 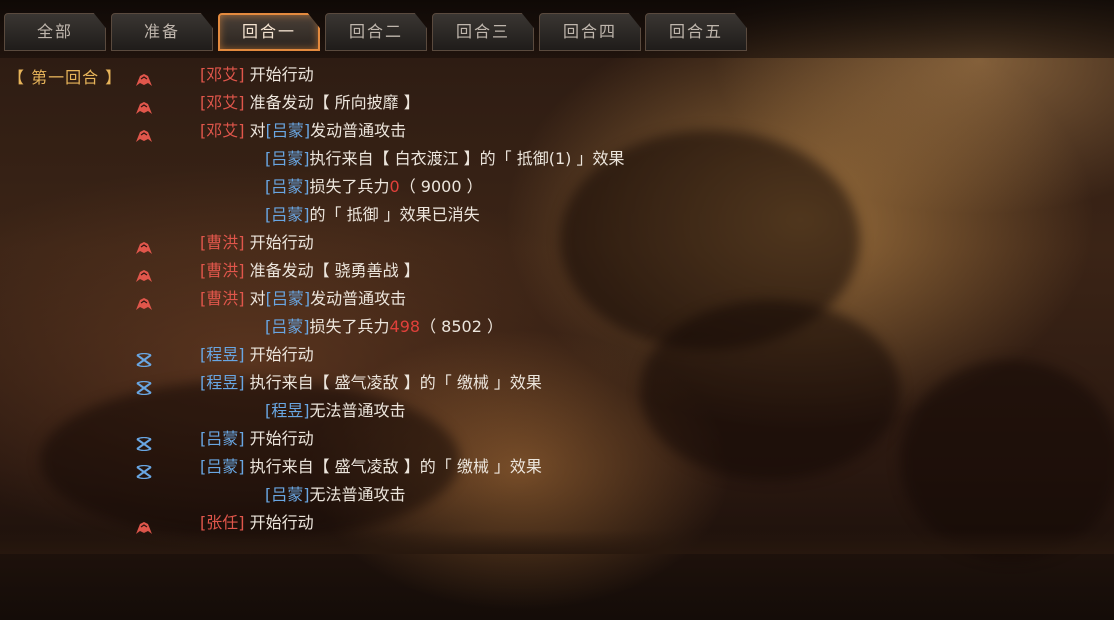 What do you see at coordinates (557, 383) in the screenshot?
I see `log-row: [程昱] 执行来自【 盛气凌敌 】的「 缴械 」效果` at bounding box center [557, 383].